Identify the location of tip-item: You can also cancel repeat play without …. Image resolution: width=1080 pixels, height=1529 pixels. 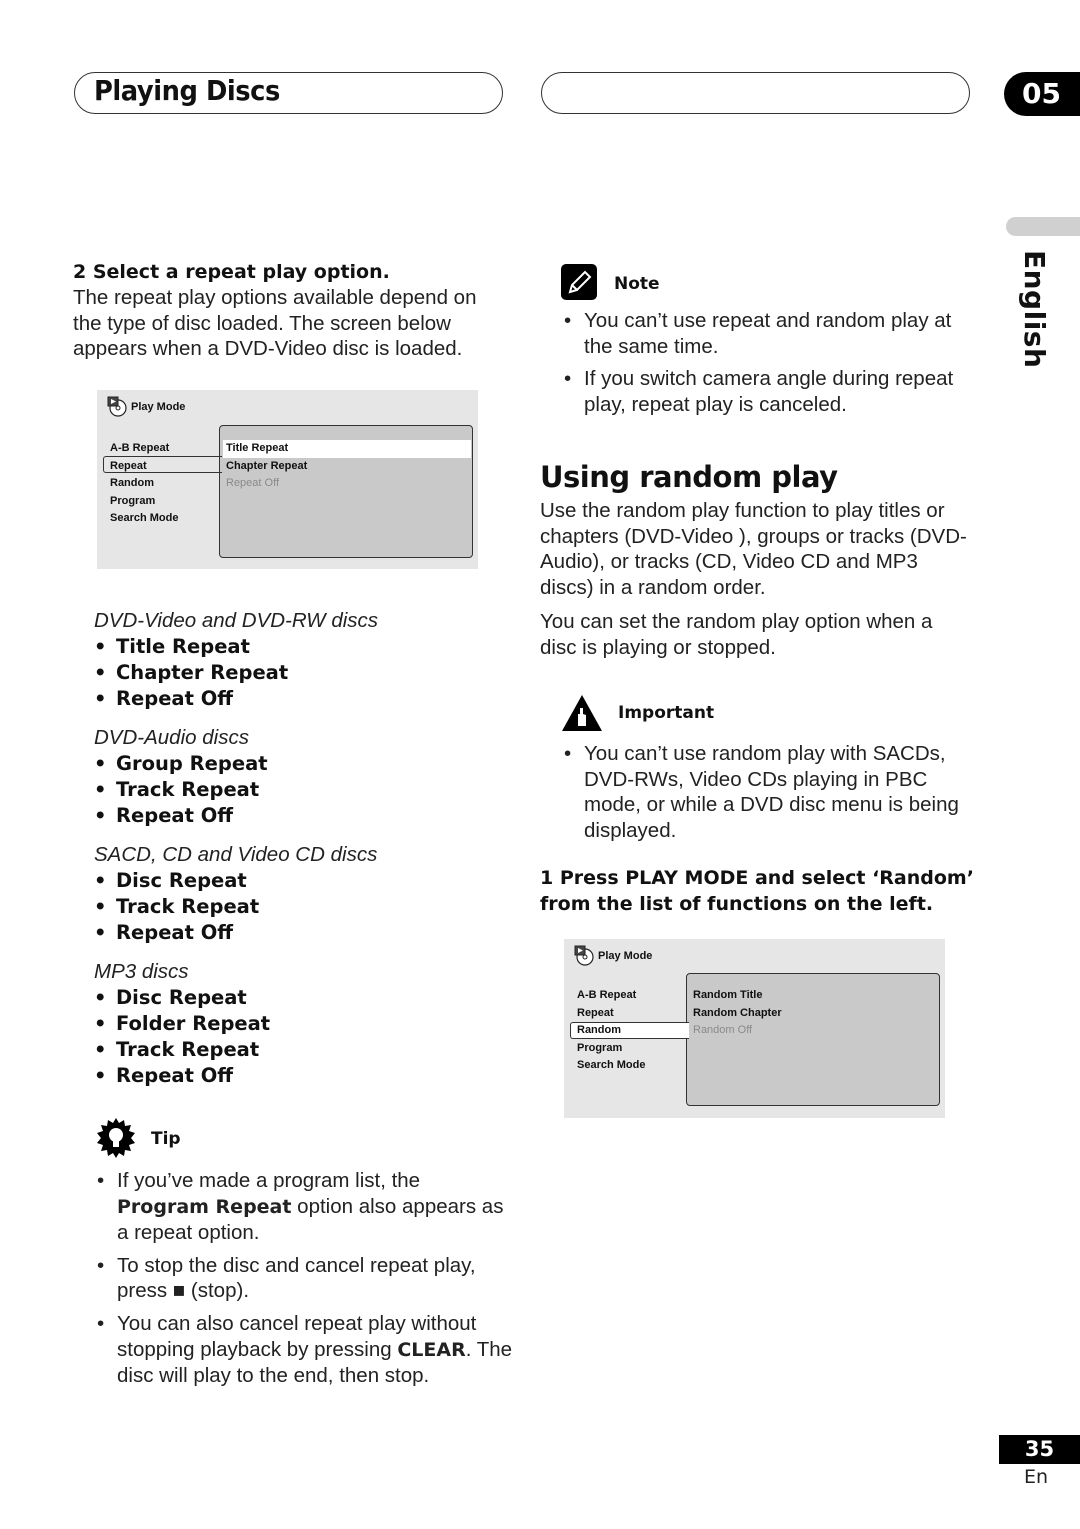
(303, 1350).